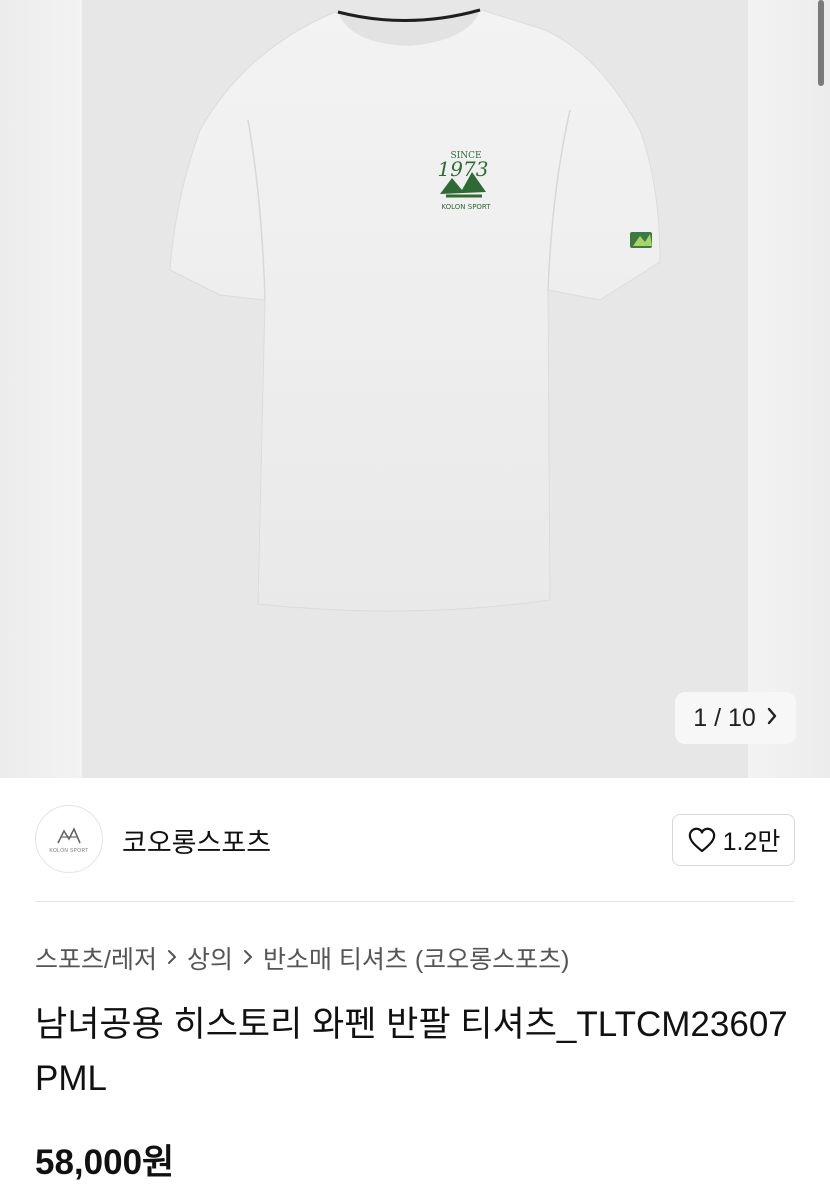 The width and height of the screenshot is (830, 1200). I want to click on breadcrumb-item-type: 반소매 티셔츠 (코오롱스포츠), so click(416, 958).